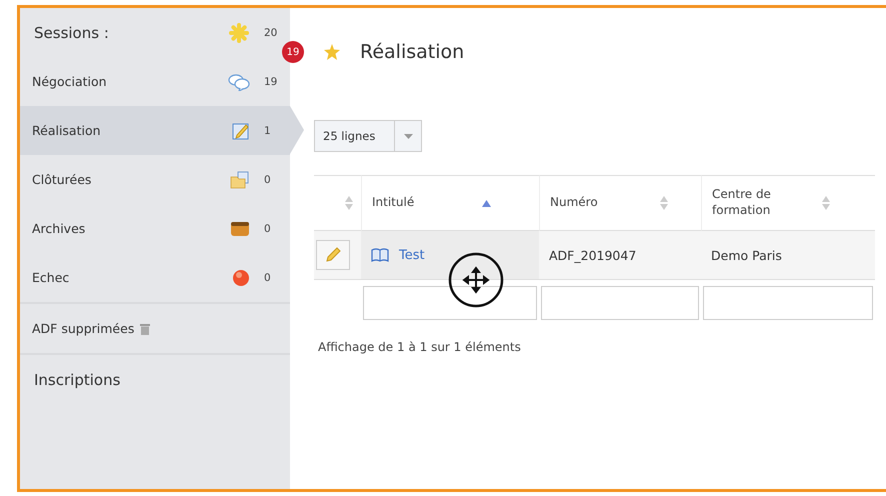 This screenshot has width=886, height=496. Describe the element at coordinates (155, 328) in the screenshot. I see `deleted-item: ADF supprimées` at that location.